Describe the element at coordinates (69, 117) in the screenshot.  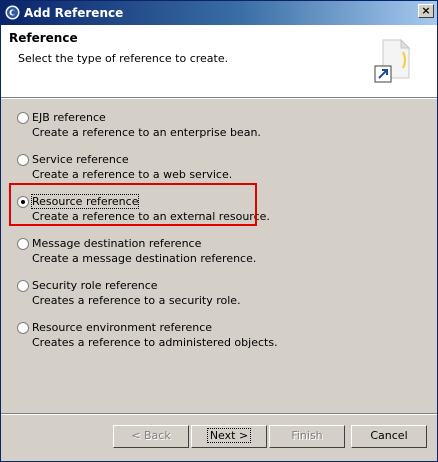
I see `option-label: EJB reference` at that location.